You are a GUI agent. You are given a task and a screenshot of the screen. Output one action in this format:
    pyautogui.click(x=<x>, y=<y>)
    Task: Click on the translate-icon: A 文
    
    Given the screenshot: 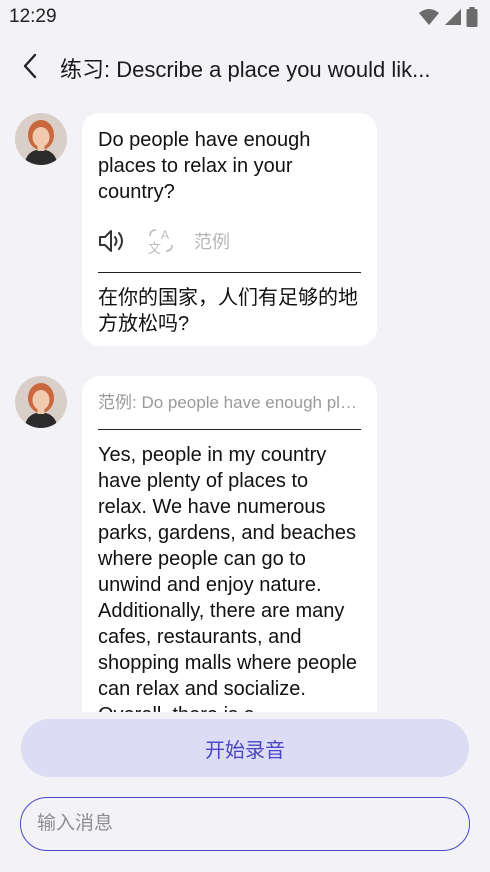 What is the action you would take?
    pyautogui.click(x=160, y=241)
    